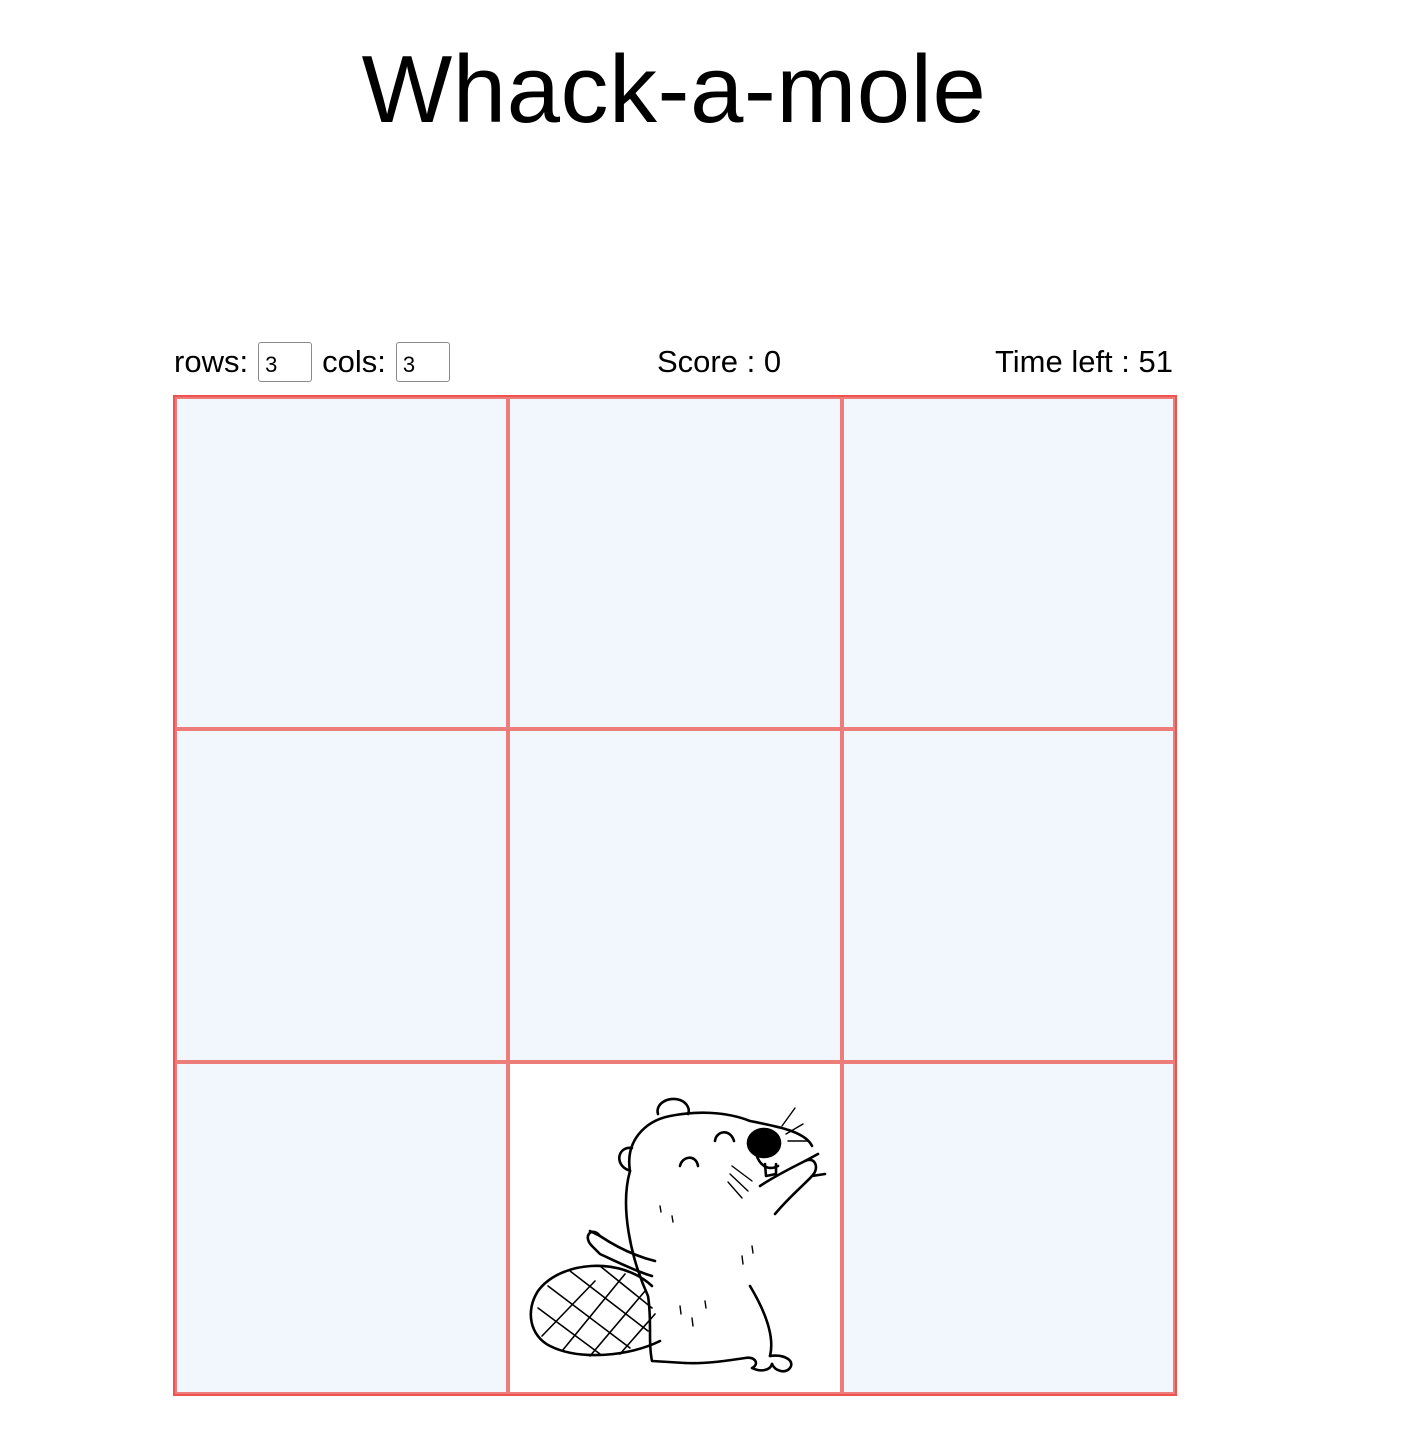 The width and height of the screenshot is (1402, 1454). Describe the element at coordinates (422, 362) in the screenshot. I see `cols-input` at that location.